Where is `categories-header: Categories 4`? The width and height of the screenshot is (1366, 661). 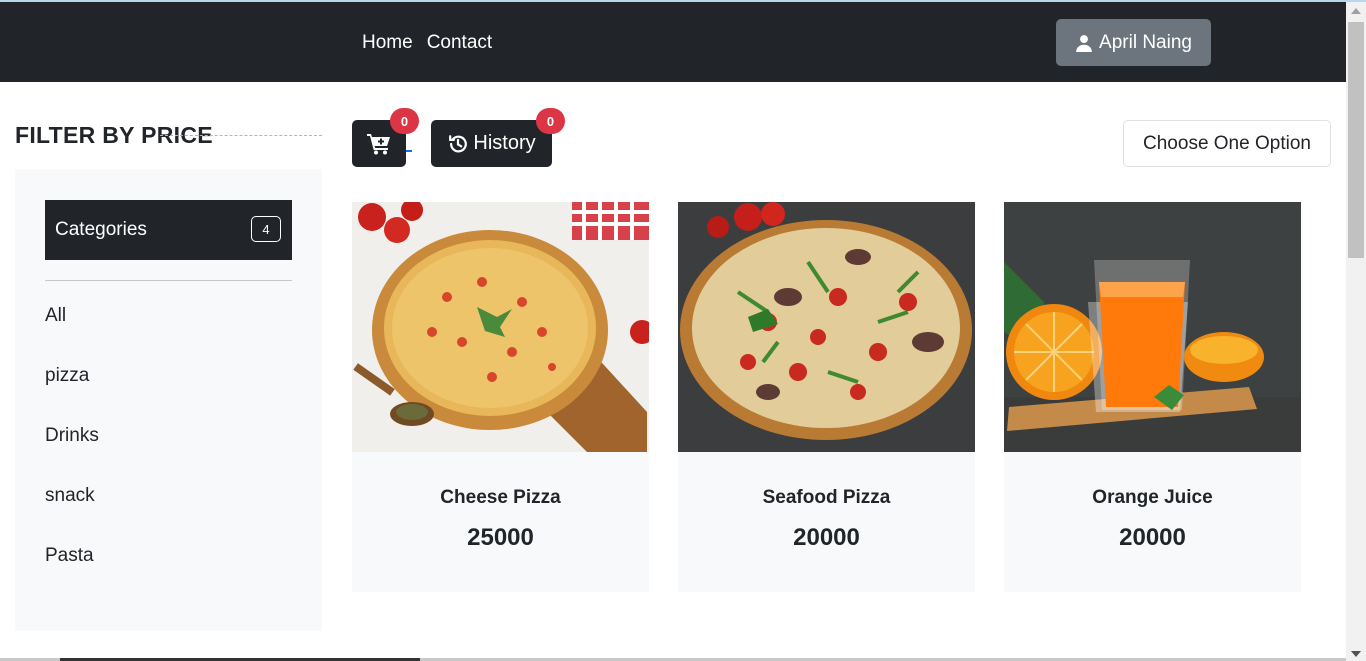
categories-header: Categories 4 is located at coordinates (168, 230).